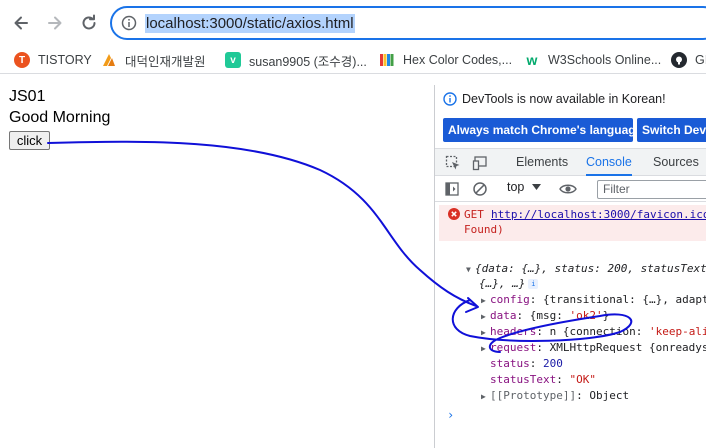 Image resolution: width=706 pixels, height=448 pixels. Describe the element at coordinates (513, 347) in the screenshot. I see `prop-key: request` at that location.